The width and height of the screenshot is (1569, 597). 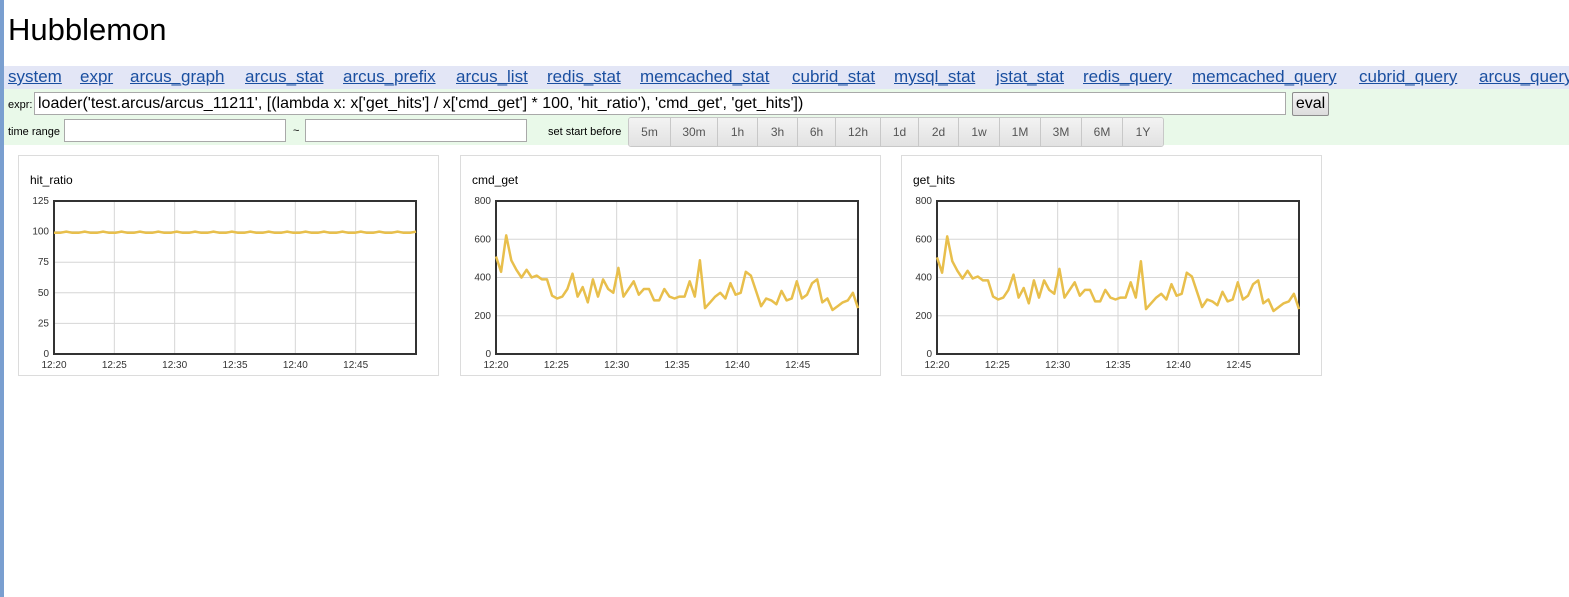 I want to click on cmd-get-ytick-label: 600, so click(x=482, y=239).